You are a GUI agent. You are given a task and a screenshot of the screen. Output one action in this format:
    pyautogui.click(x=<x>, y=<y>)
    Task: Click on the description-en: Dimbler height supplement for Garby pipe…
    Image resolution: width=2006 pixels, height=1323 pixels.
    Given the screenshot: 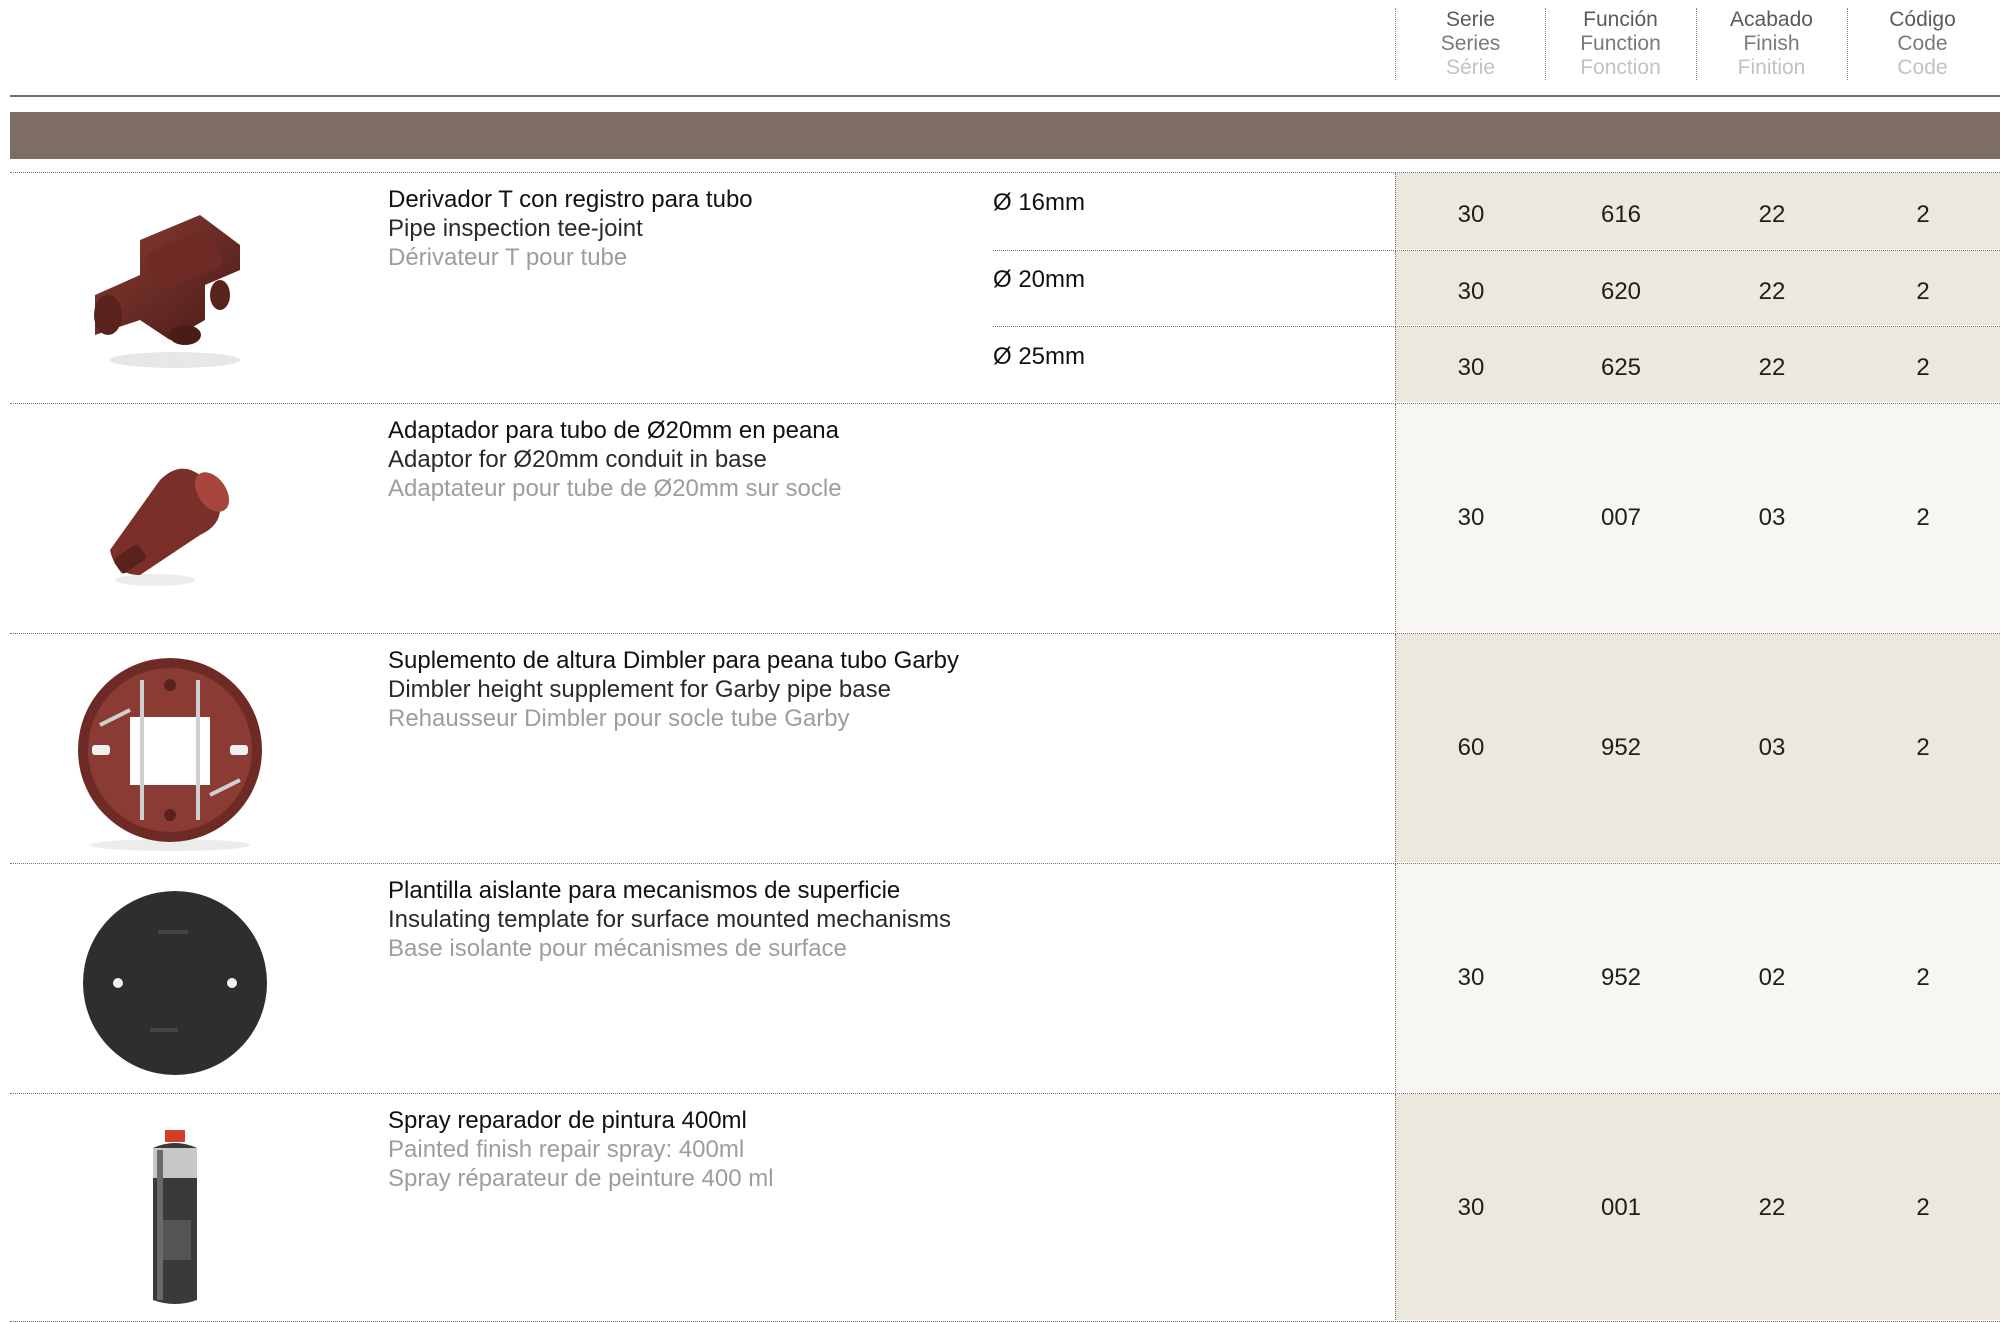 What is the action you would take?
    pyautogui.click(x=639, y=689)
    